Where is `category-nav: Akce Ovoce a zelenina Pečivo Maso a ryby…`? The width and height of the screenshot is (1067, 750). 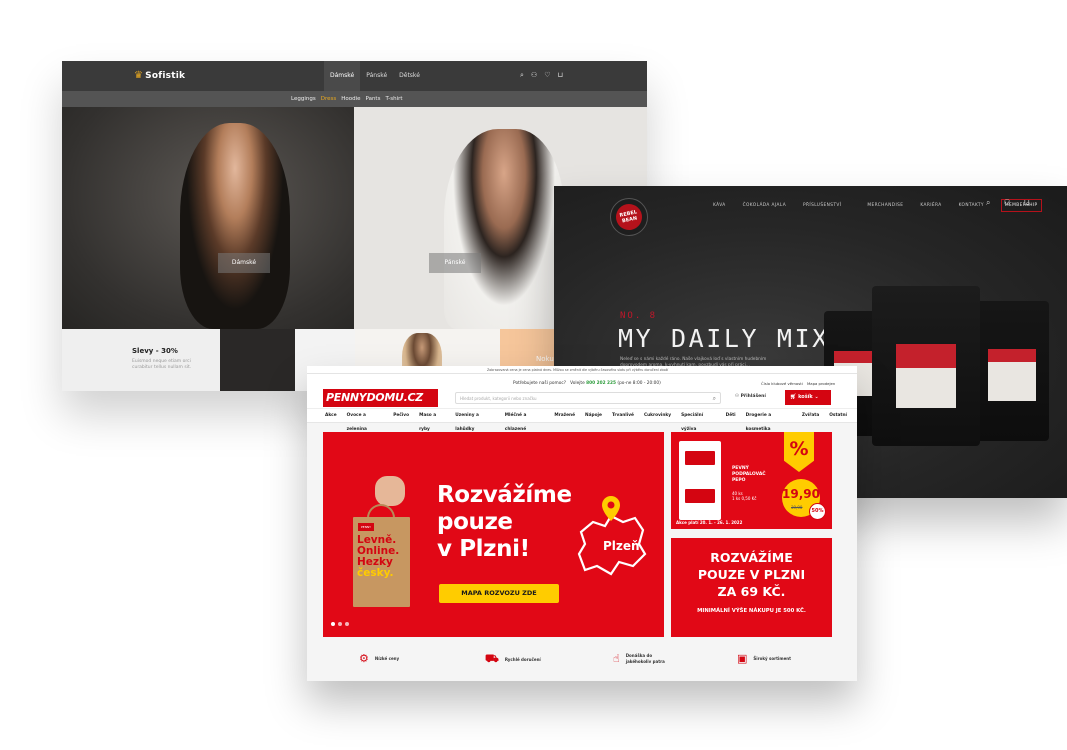
category-nav: Akce Ovoce a zelenina Pečivo Maso a ryby… is located at coordinates (582, 420).